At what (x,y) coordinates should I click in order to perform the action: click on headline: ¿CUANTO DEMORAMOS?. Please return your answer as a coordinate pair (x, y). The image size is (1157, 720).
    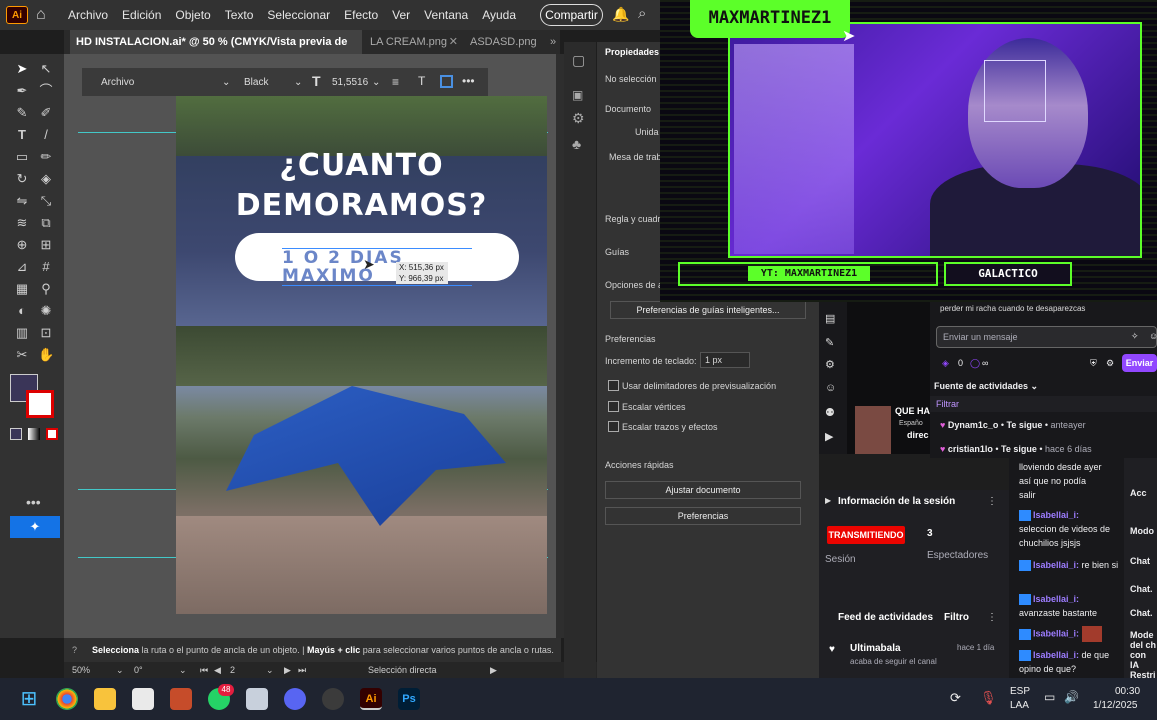
    Looking at the image, I should click on (376, 186).